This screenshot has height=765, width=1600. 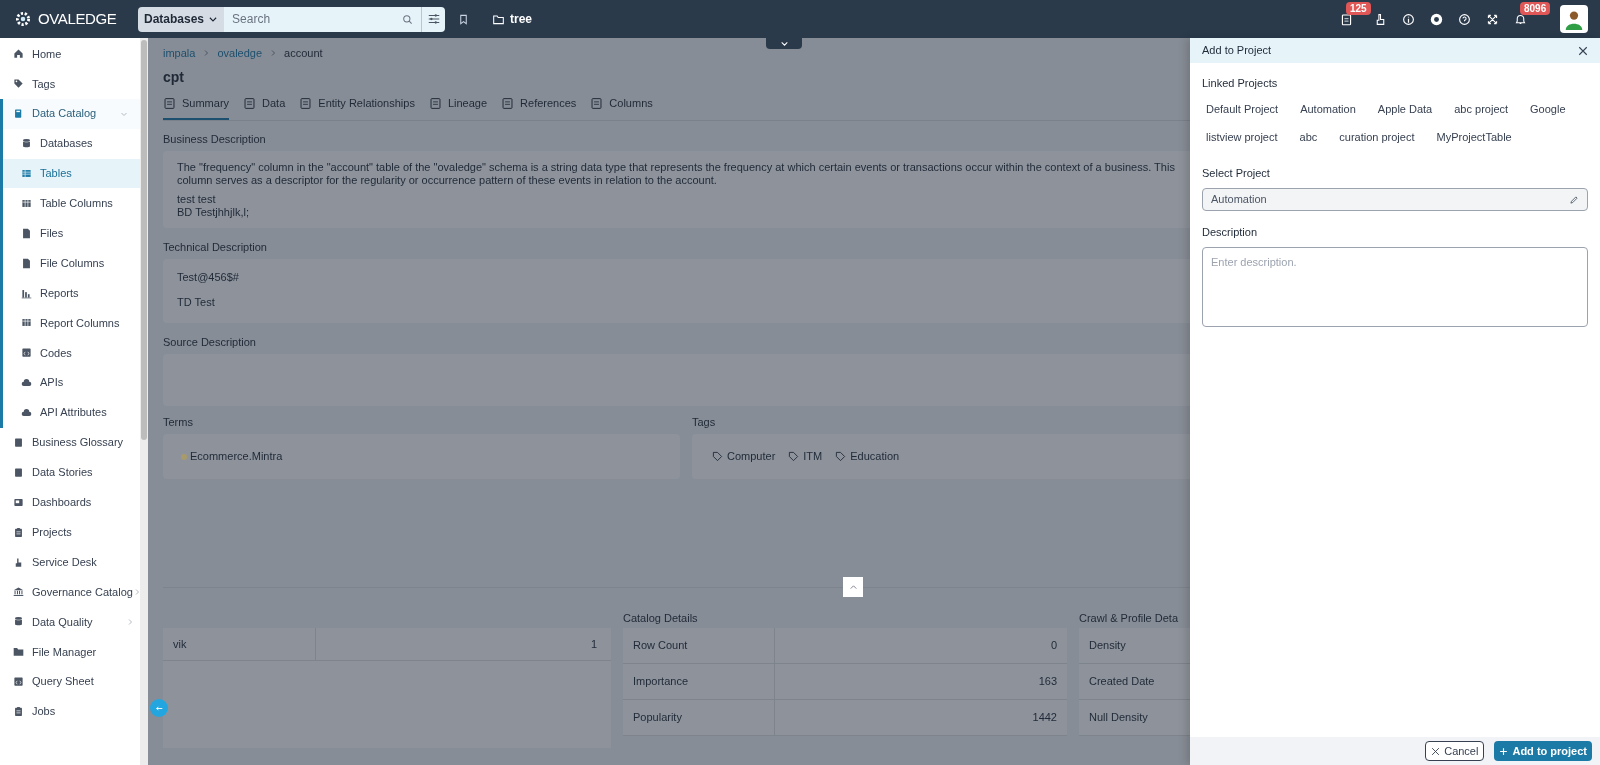 What do you see at coordinates (26, 173) in the screenshot?
I see `table-icon` at bounding box center [26, 173].